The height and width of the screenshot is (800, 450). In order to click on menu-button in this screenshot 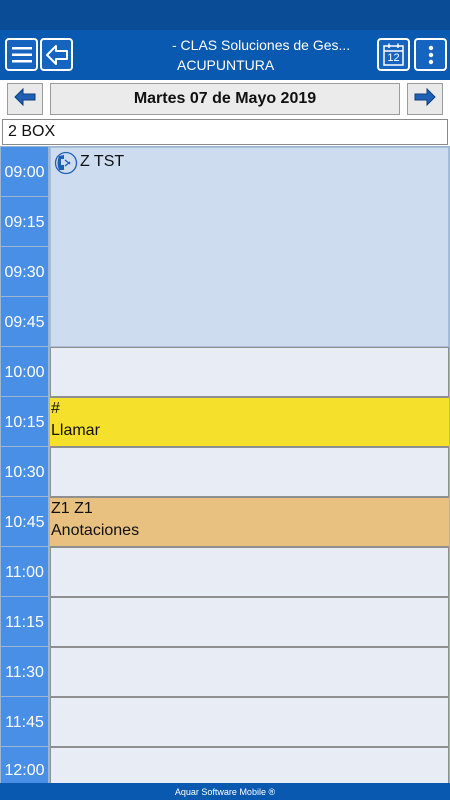, I will do `click(21, 54)`.